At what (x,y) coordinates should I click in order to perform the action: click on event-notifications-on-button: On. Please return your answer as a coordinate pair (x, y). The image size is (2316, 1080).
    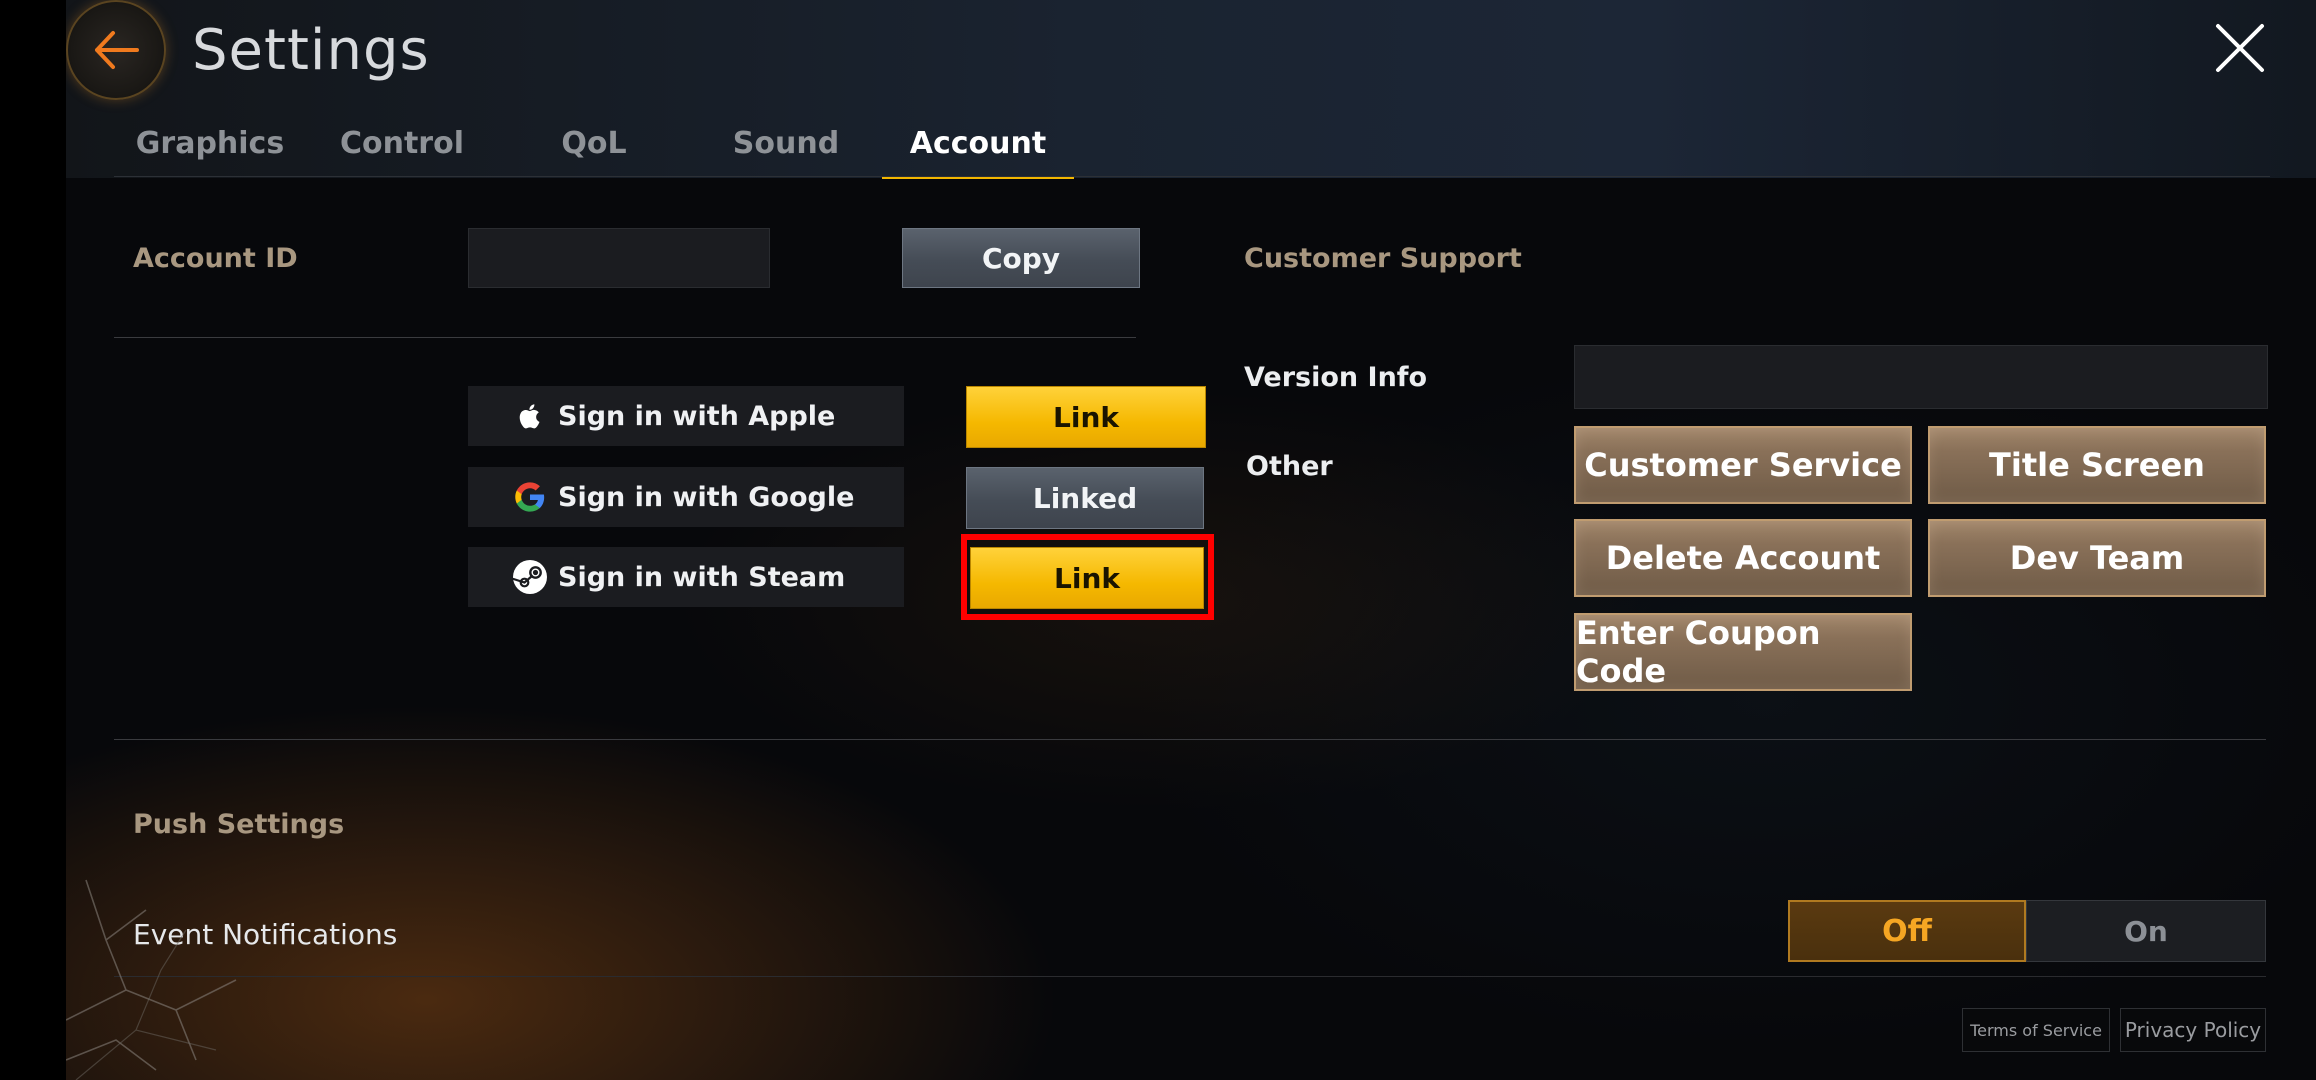
    Looking at the image, I should click on (2146, 931).